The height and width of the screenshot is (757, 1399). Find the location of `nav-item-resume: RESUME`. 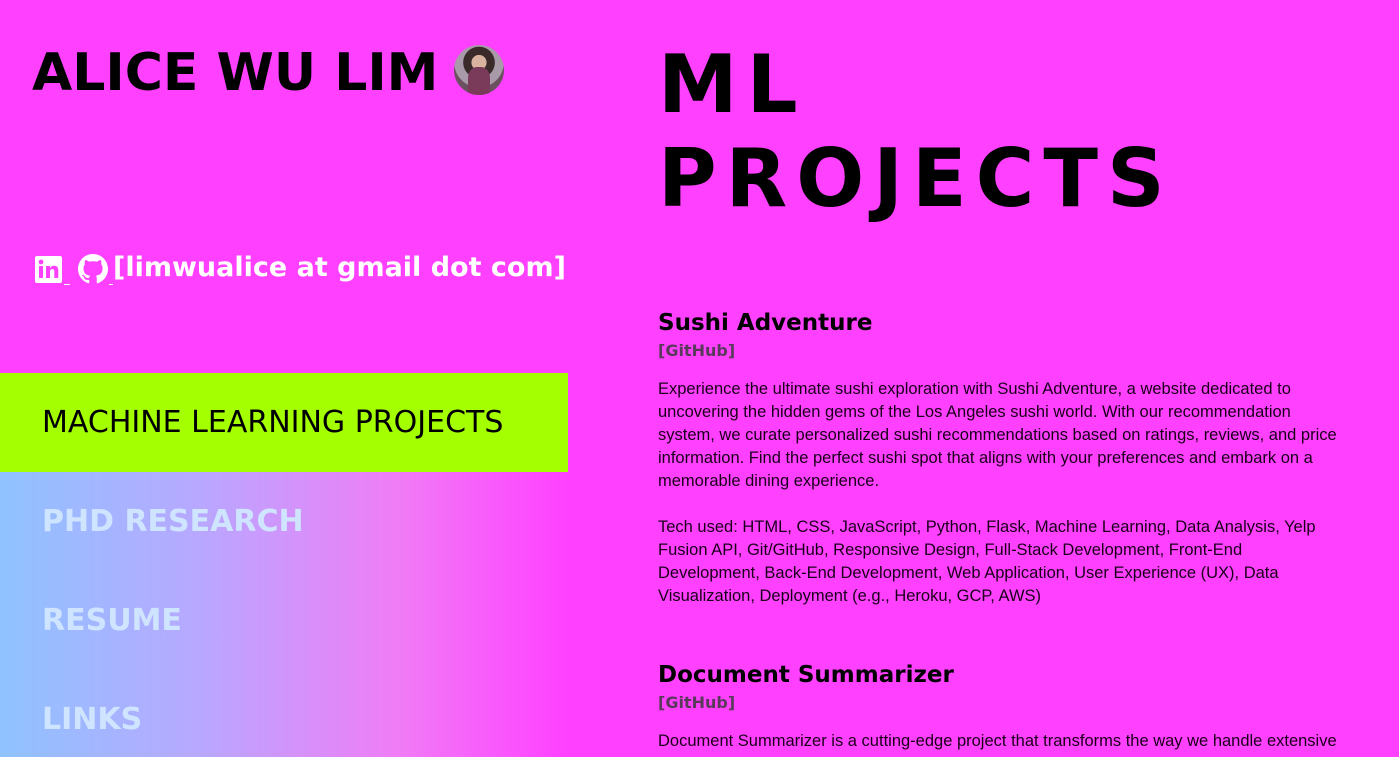

nav-item-resume: RESUME is located at coordinates (284, 620).